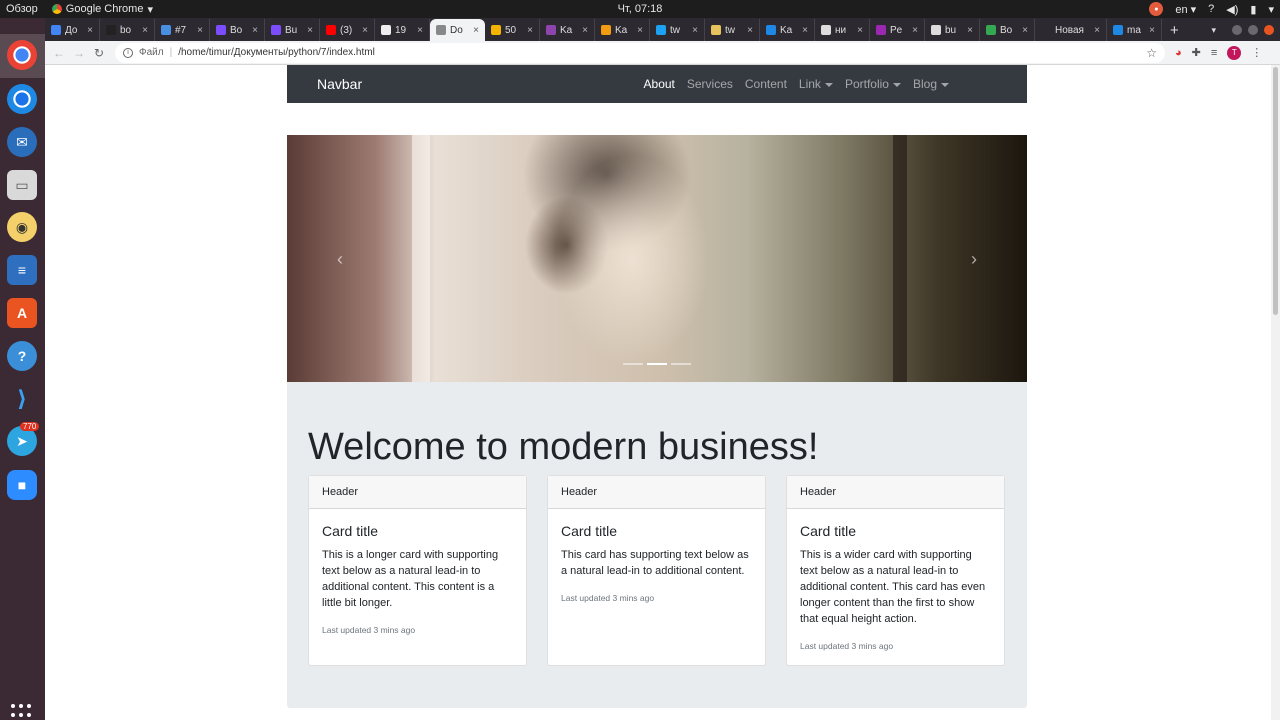 Image resolution: width=1280 pixels, height=720 pixels. What do you see at coordinates (457, 30) in the screenshot?
I see `browser-tab: Do ×` at bounding box center [457, 30].